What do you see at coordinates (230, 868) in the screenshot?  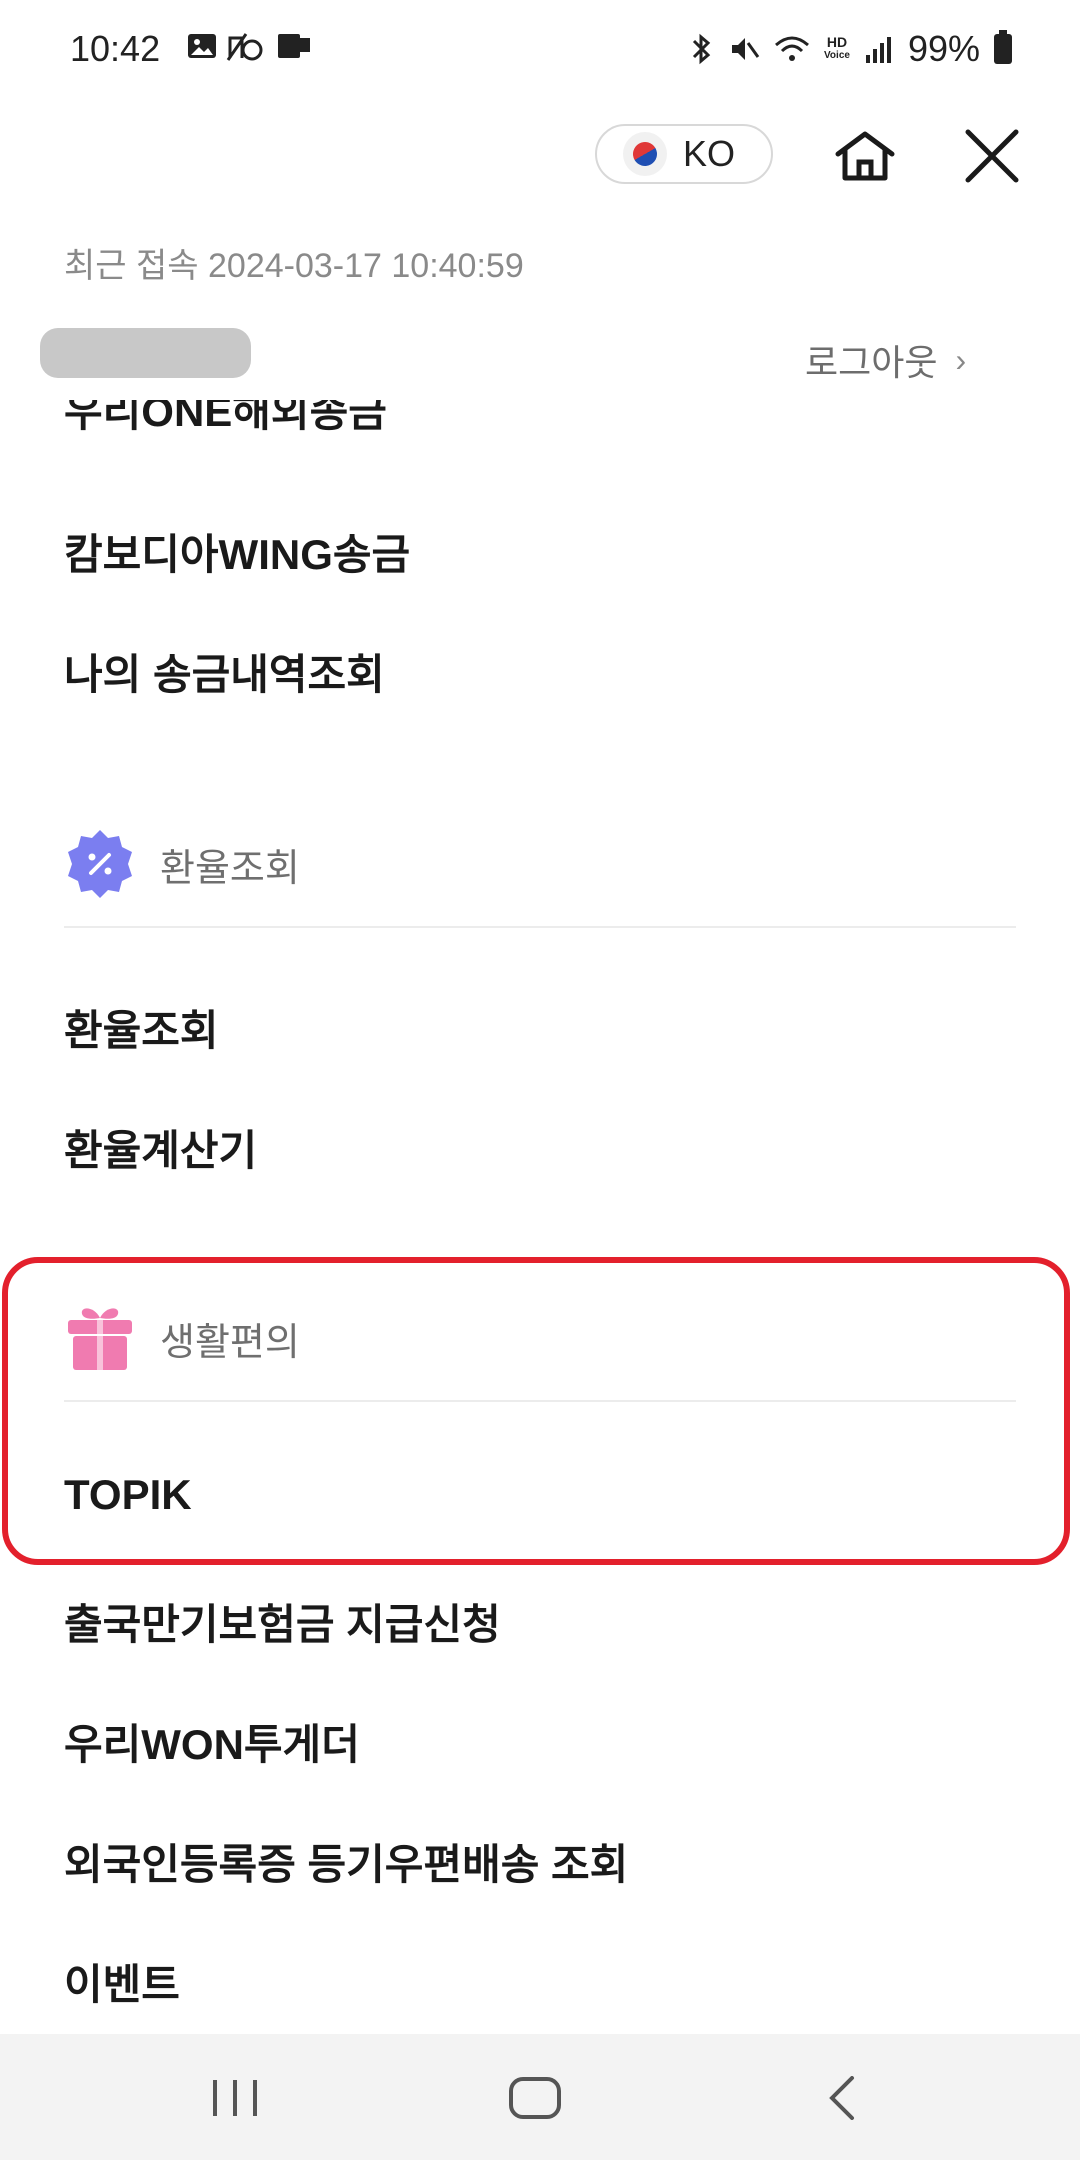 I see `section-exchange-label: 환율조회` at bounding box center [230, 868].